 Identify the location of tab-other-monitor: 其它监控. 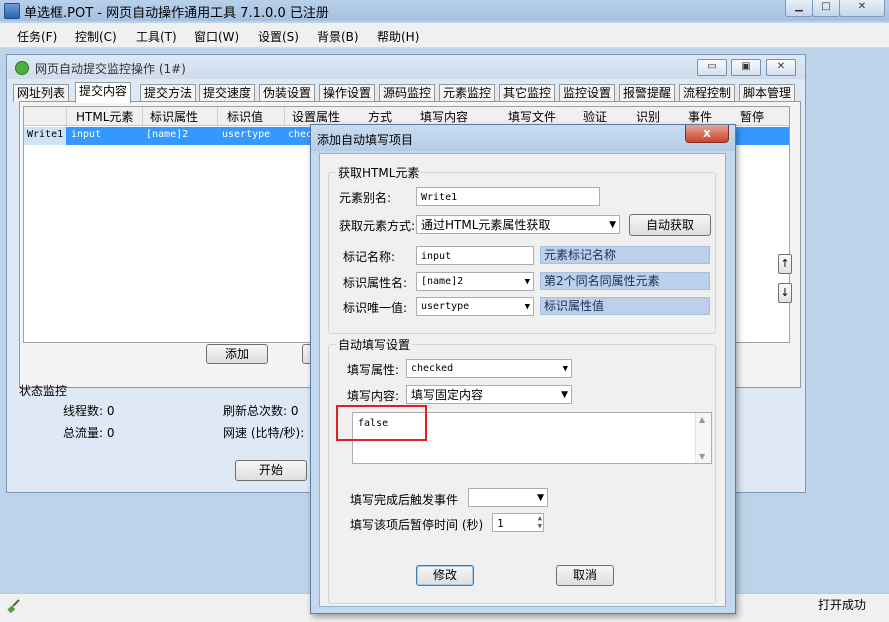
(527, 93).